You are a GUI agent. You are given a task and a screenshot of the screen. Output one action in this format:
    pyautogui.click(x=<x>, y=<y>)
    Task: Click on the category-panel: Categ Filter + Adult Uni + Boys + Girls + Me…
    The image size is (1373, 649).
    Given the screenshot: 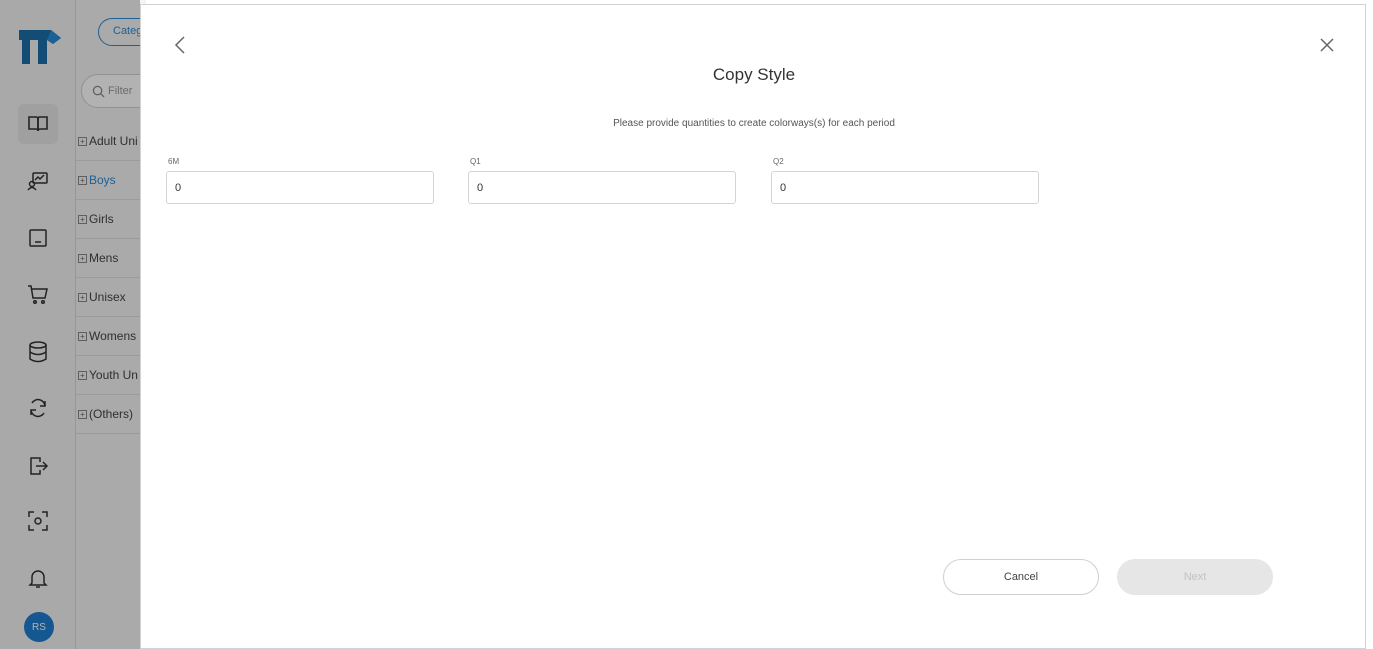 What is the action you would take?
    pyautogui.click(x=127, y=324)
    